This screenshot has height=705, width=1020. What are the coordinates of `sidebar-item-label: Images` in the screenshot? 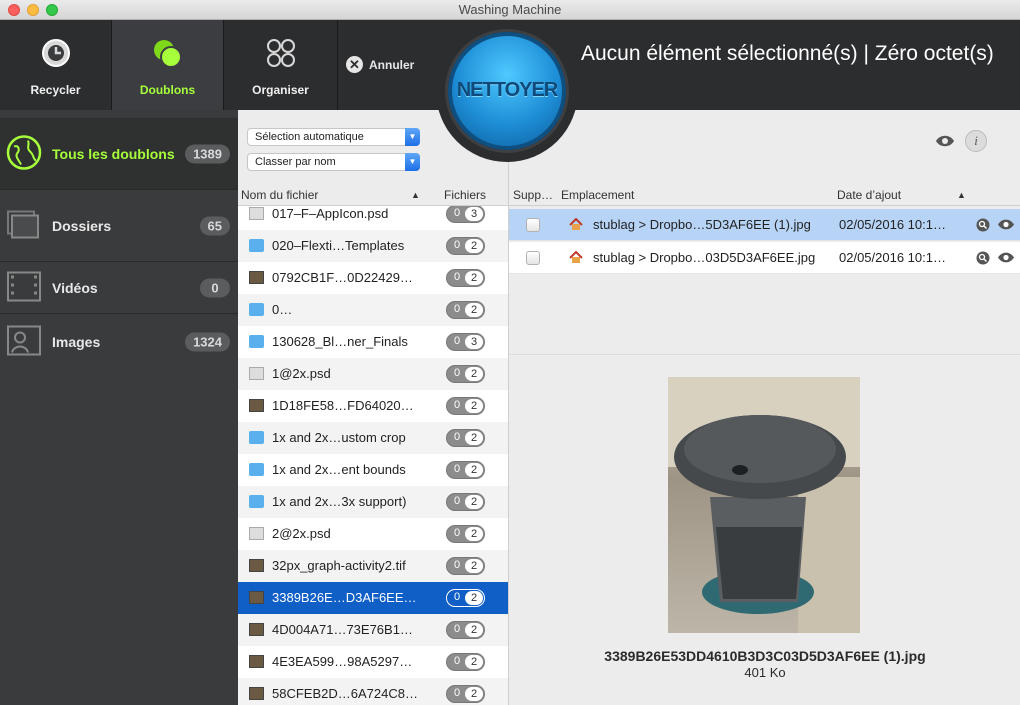 It's located at (76, 342).